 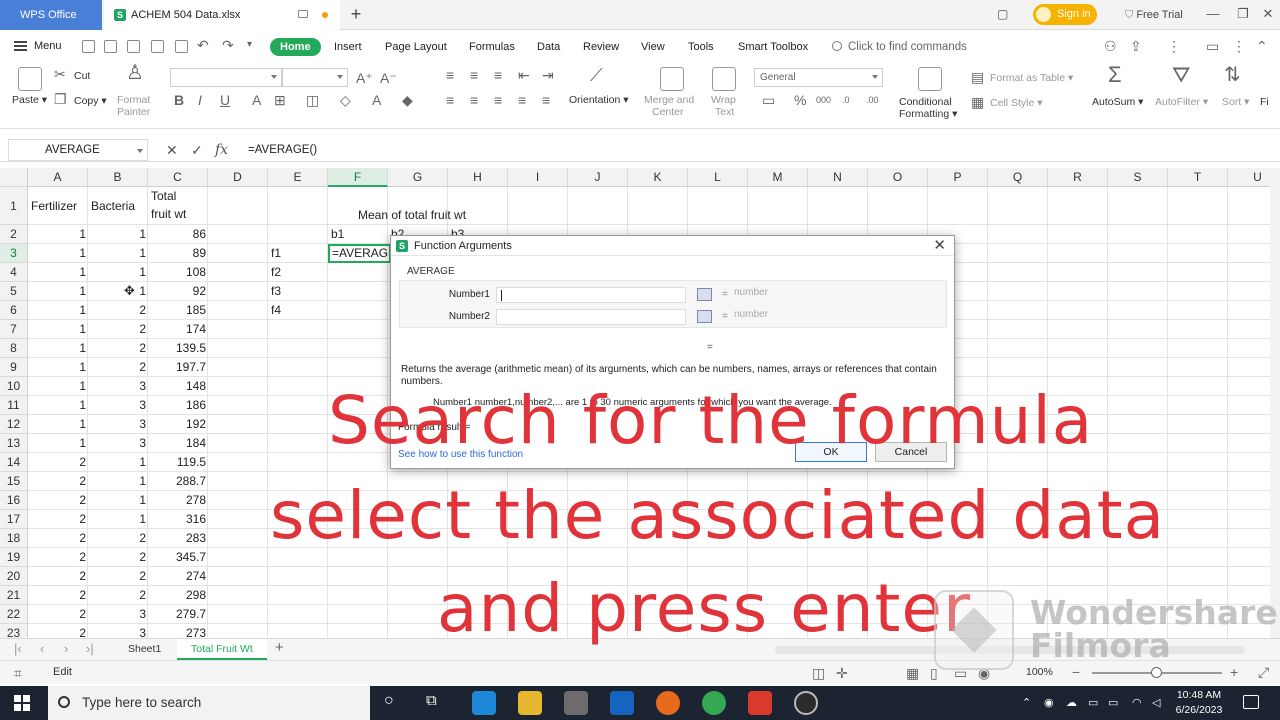 What do you see at coordinates (238, 177) in the screenshot?
I see `column-header-d: D` at bounding box center [238, 177].